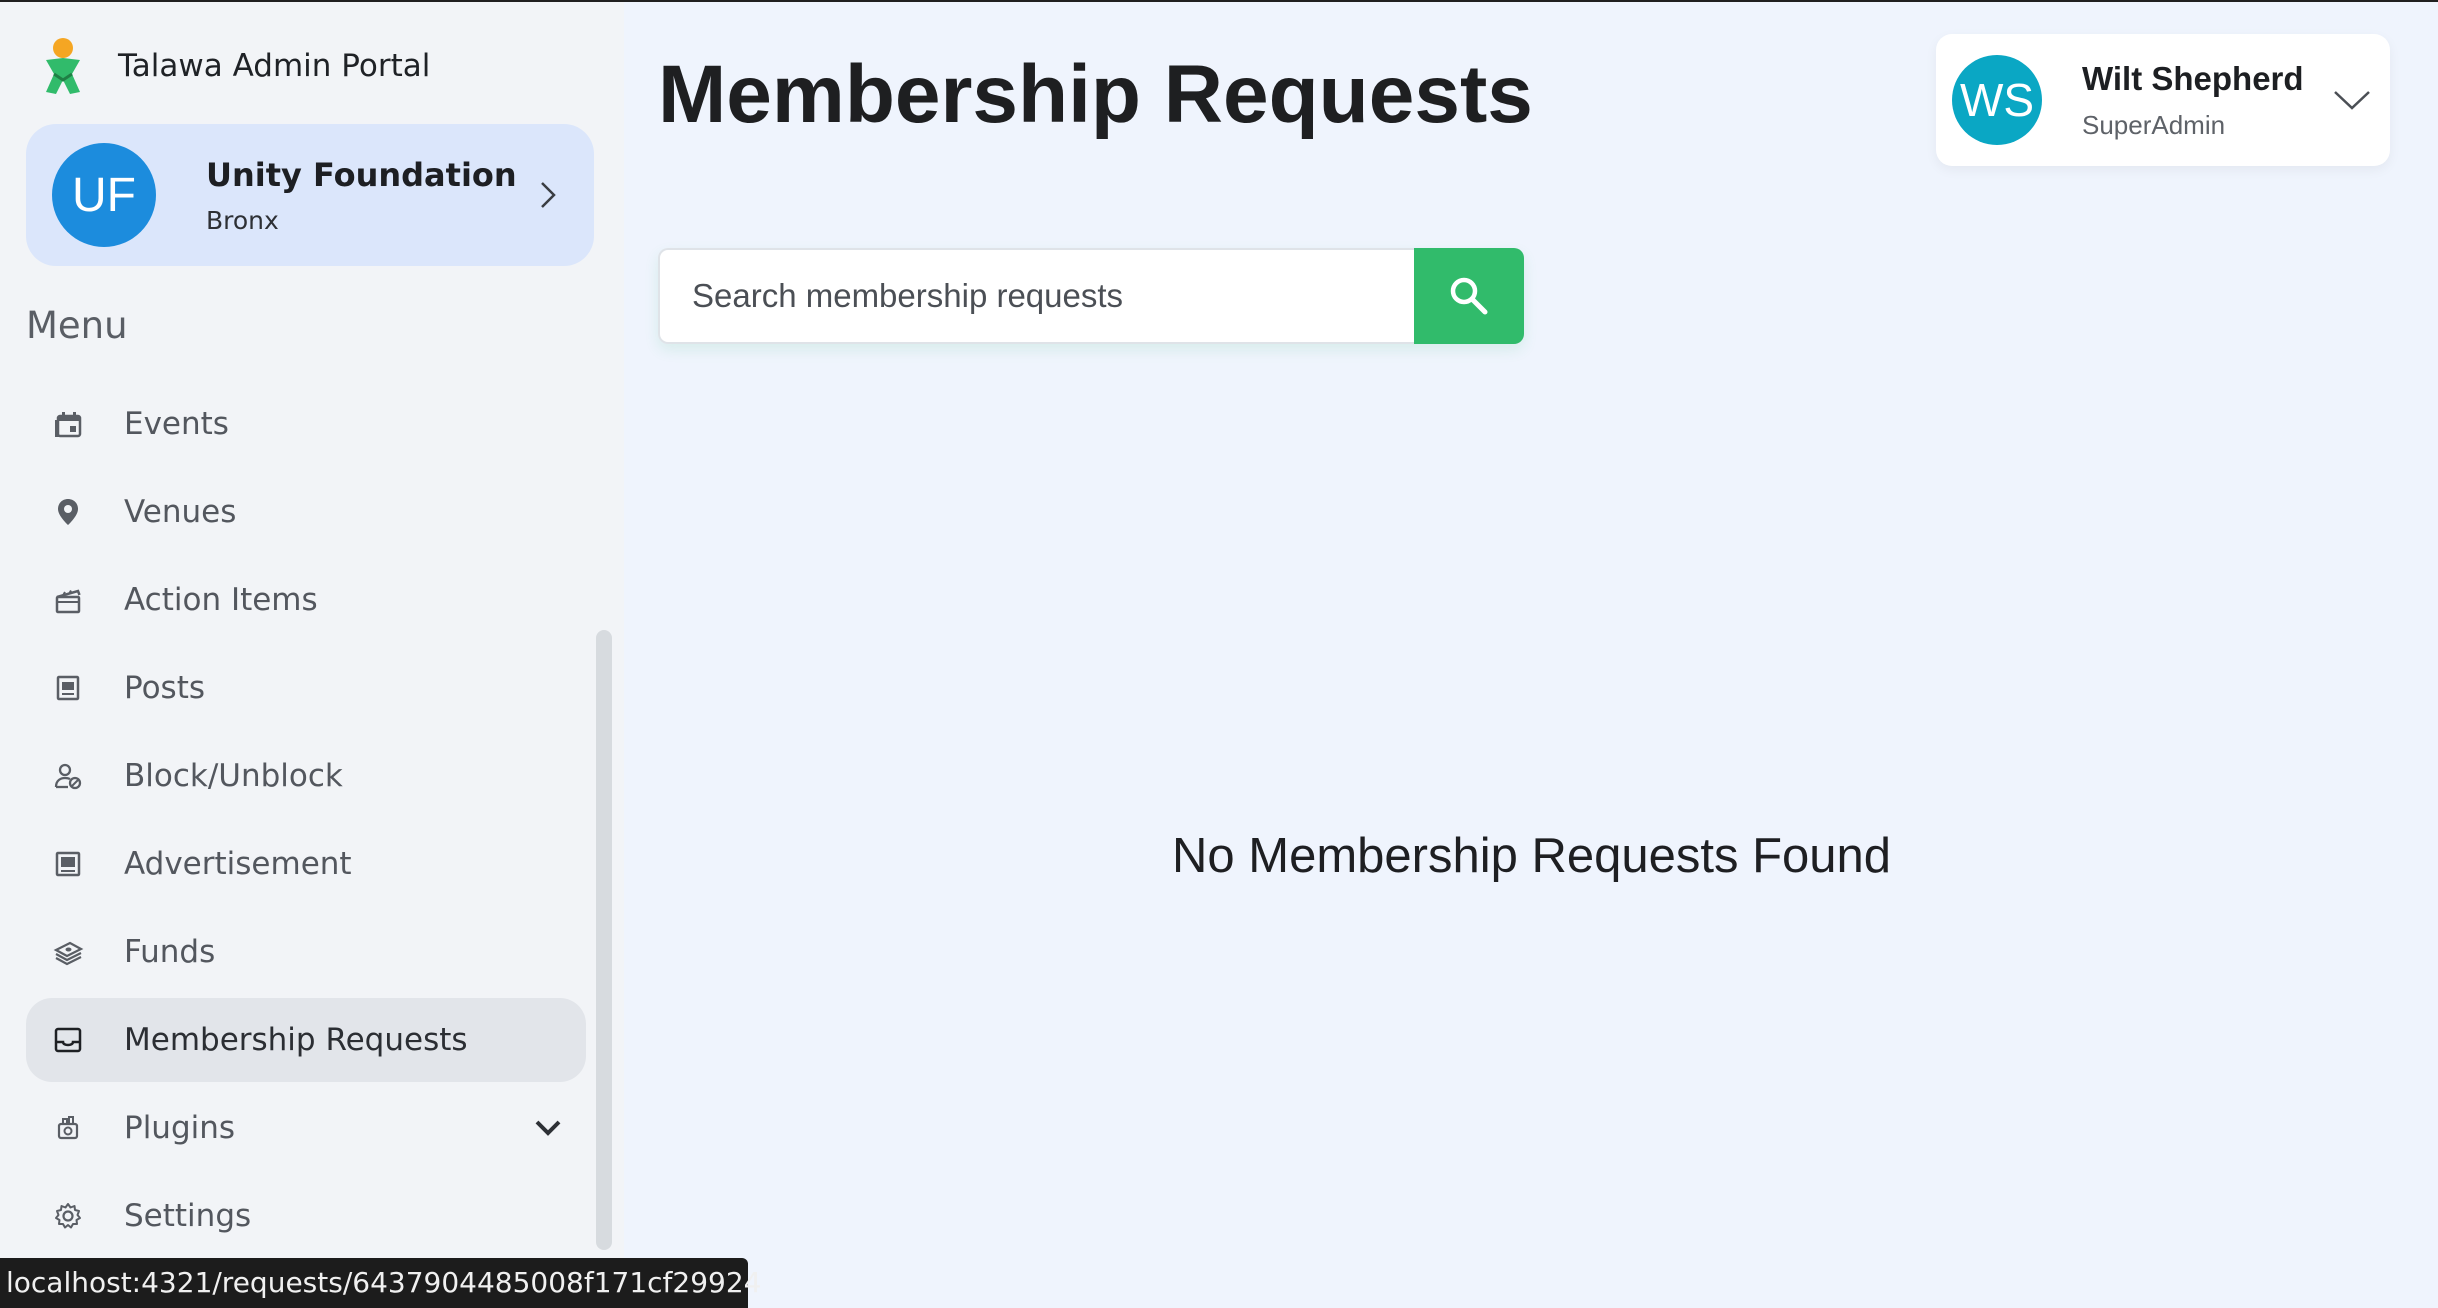  I want to click on location-pin-icon, so click(68, 512).